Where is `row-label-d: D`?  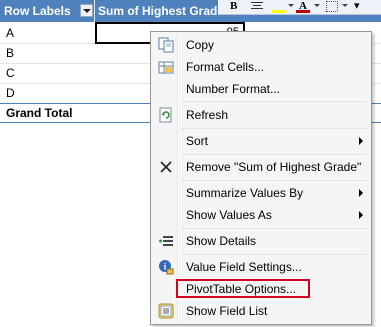
row-label-d: D is located at coordinates (10, 93).